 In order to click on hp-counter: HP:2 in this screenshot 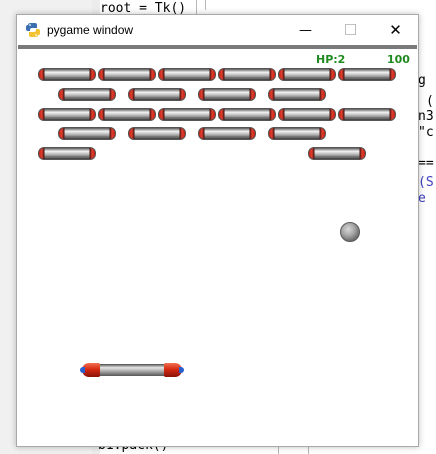, I will do `click(331, 59)`.